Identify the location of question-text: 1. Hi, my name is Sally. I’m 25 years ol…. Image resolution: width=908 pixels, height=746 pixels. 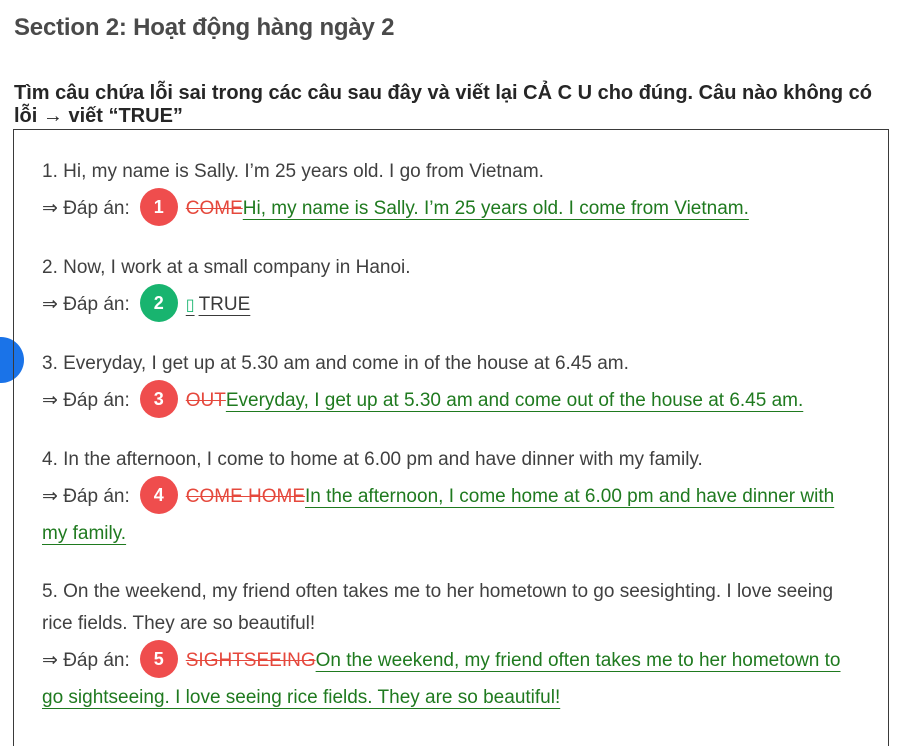
(293, 171).